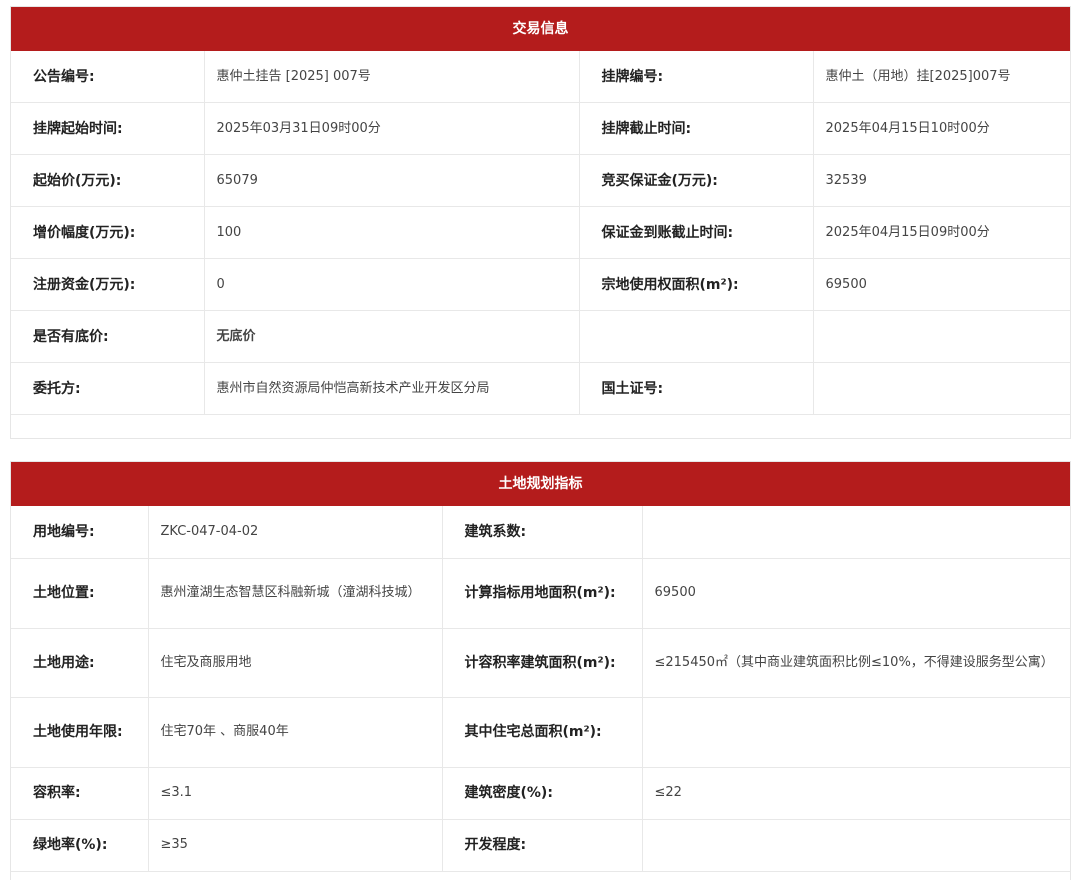 Image resolution: width=1080 pixels, height=880 pixels. What do you see at coordinates (392, 284) in the screenshot?
I see `registered-capital-value: 0` at bounding box center [392, 284].